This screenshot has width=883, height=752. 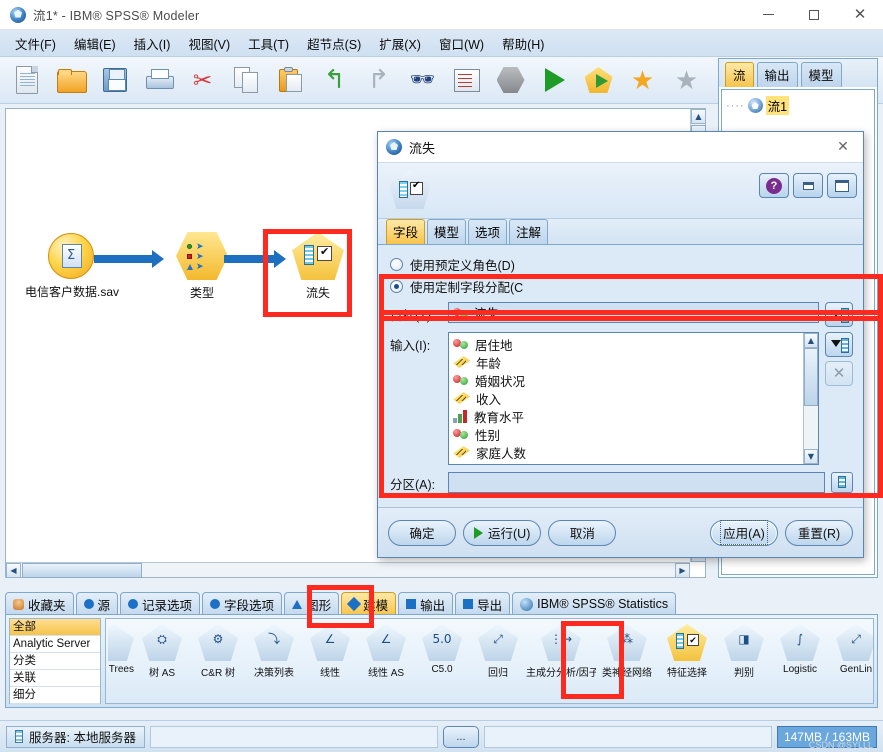 What do you see at coordinates (290, 80) in the screenshot?
I see `paste-button` at bounding box center [290, 80].